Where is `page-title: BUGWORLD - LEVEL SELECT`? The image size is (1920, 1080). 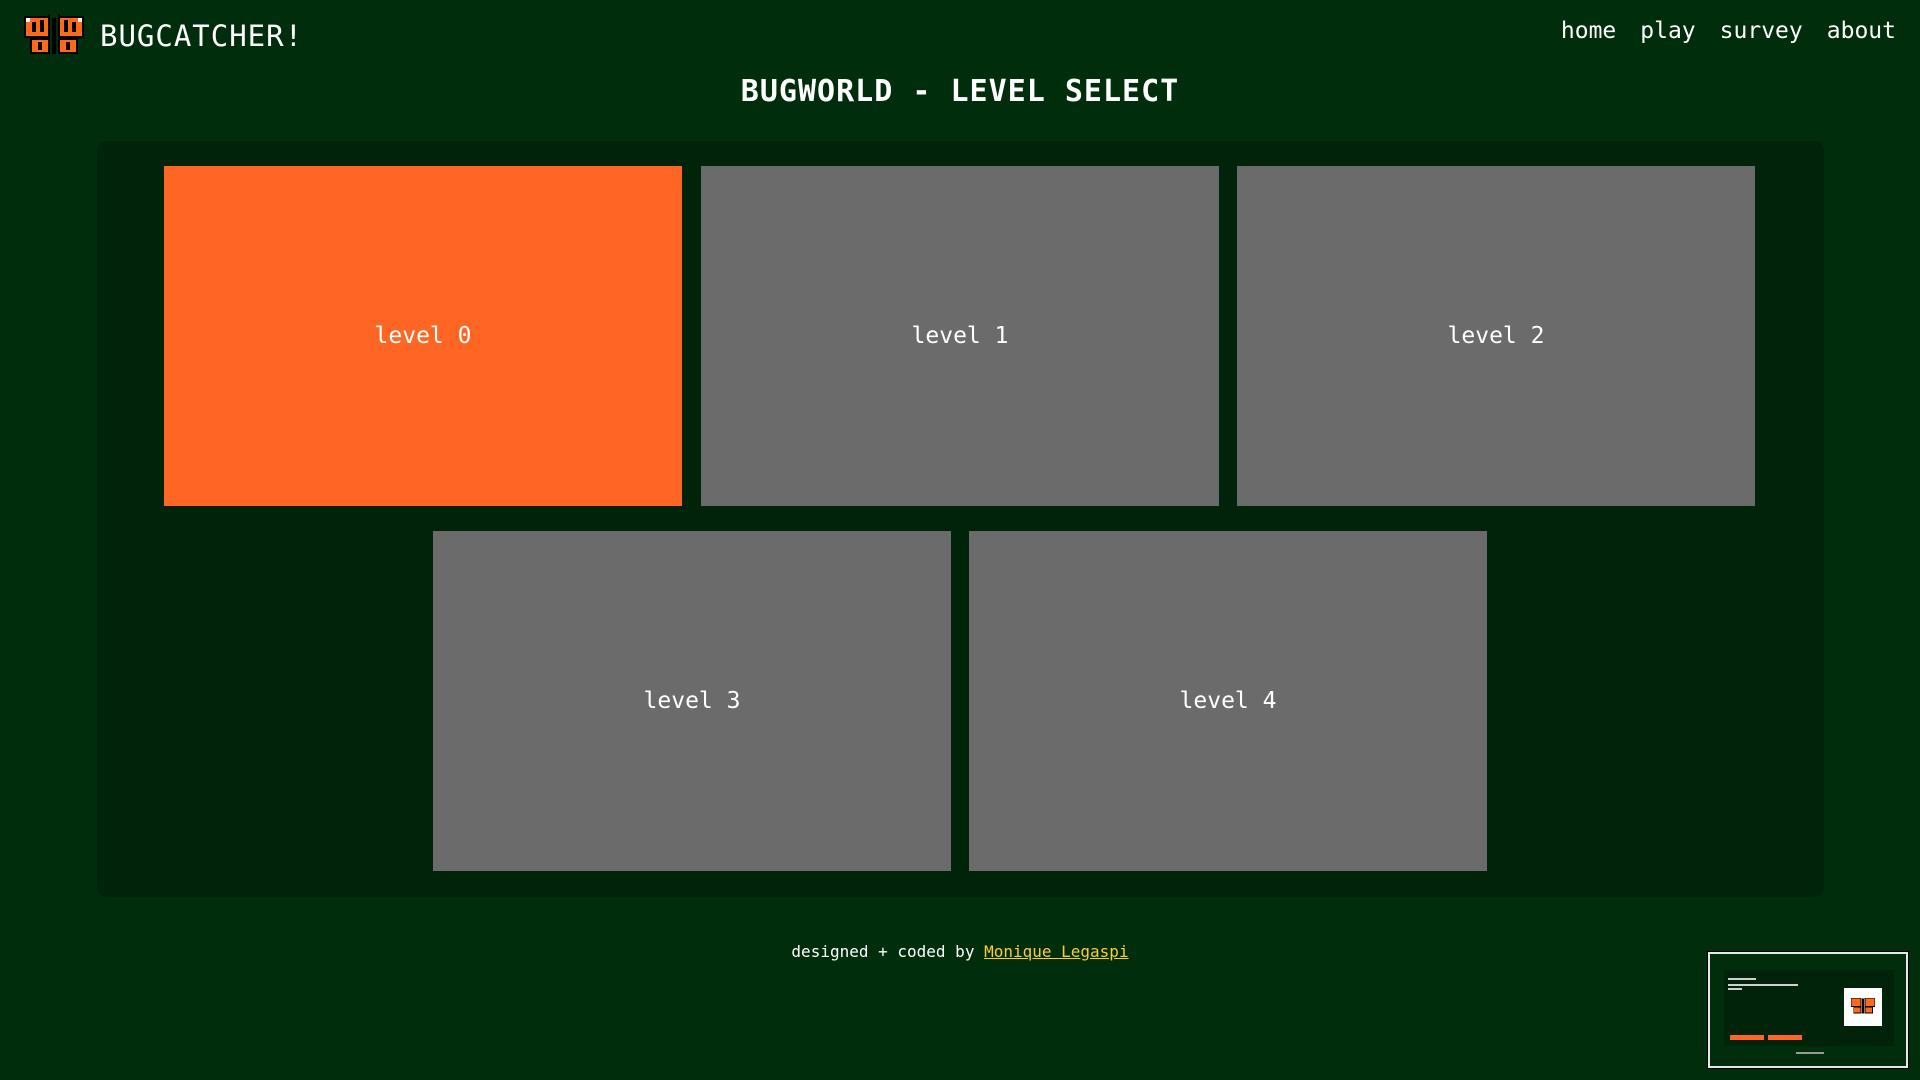
page-title: BUGWORLD - LEVEL SELECT is located at coordinates (960, 91).